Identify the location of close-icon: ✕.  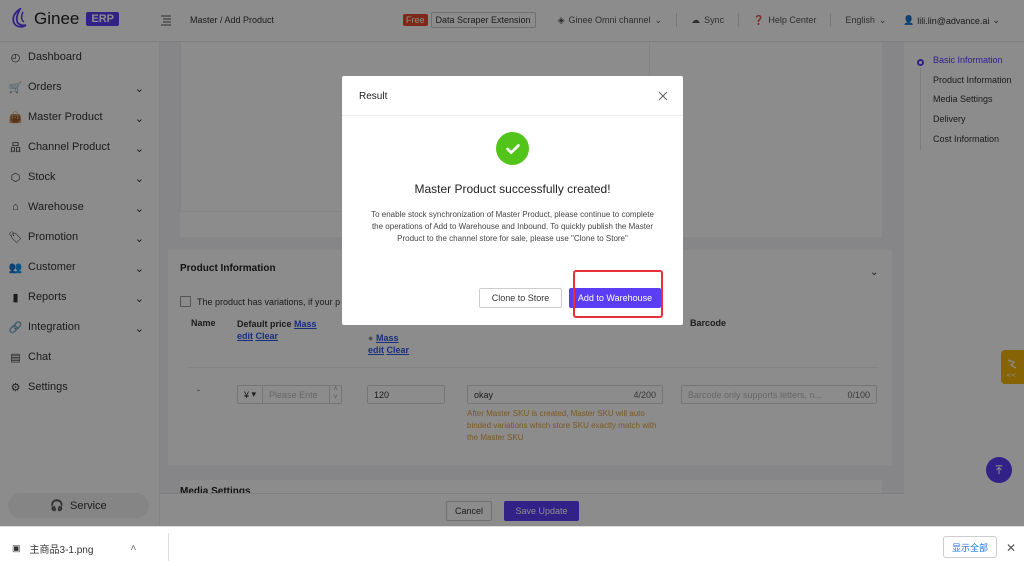
(1011, 548).